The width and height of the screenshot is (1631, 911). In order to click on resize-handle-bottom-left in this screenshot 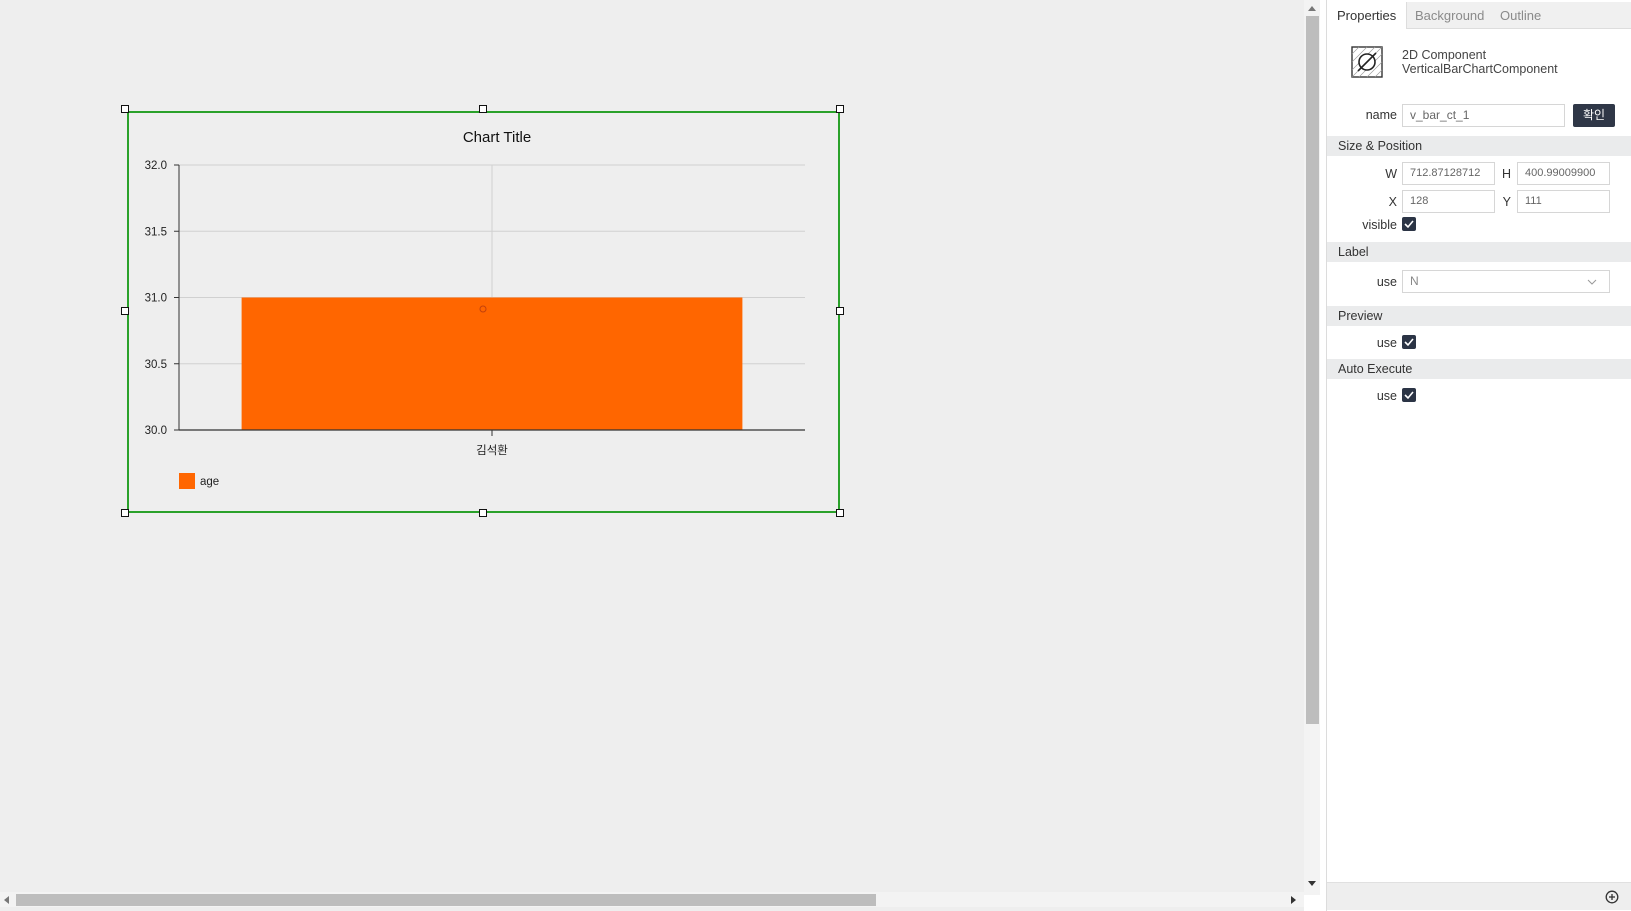, I will do `click(125, 513)`.